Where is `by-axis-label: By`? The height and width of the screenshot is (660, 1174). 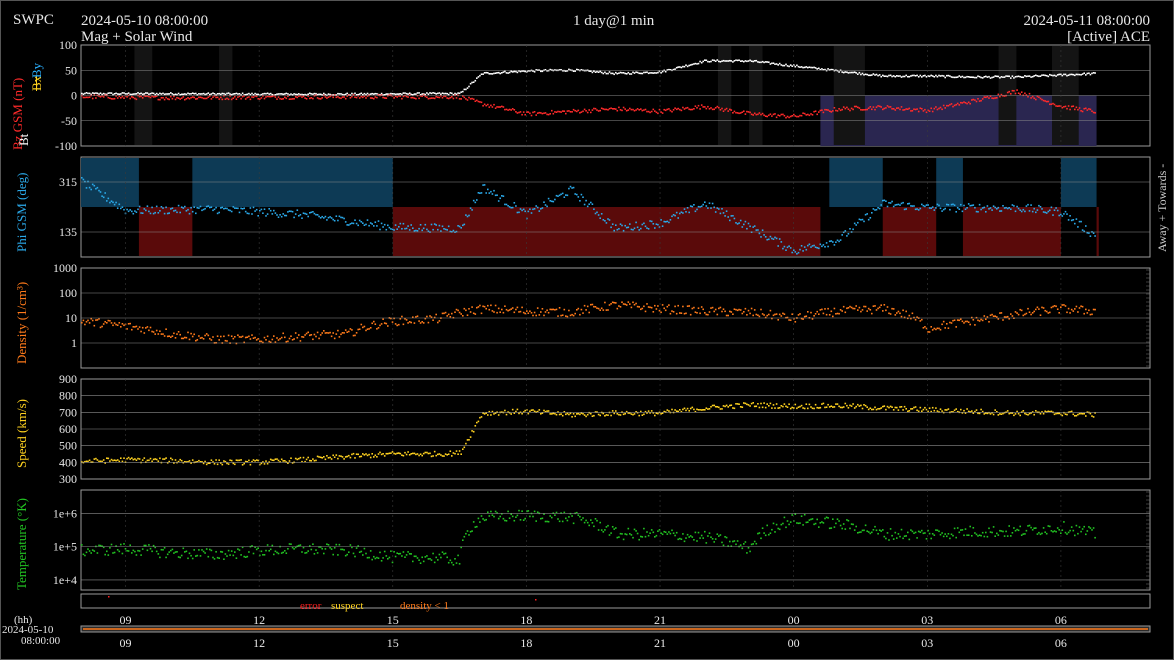 by-axis-label: By is located at coordinates (36, 70).